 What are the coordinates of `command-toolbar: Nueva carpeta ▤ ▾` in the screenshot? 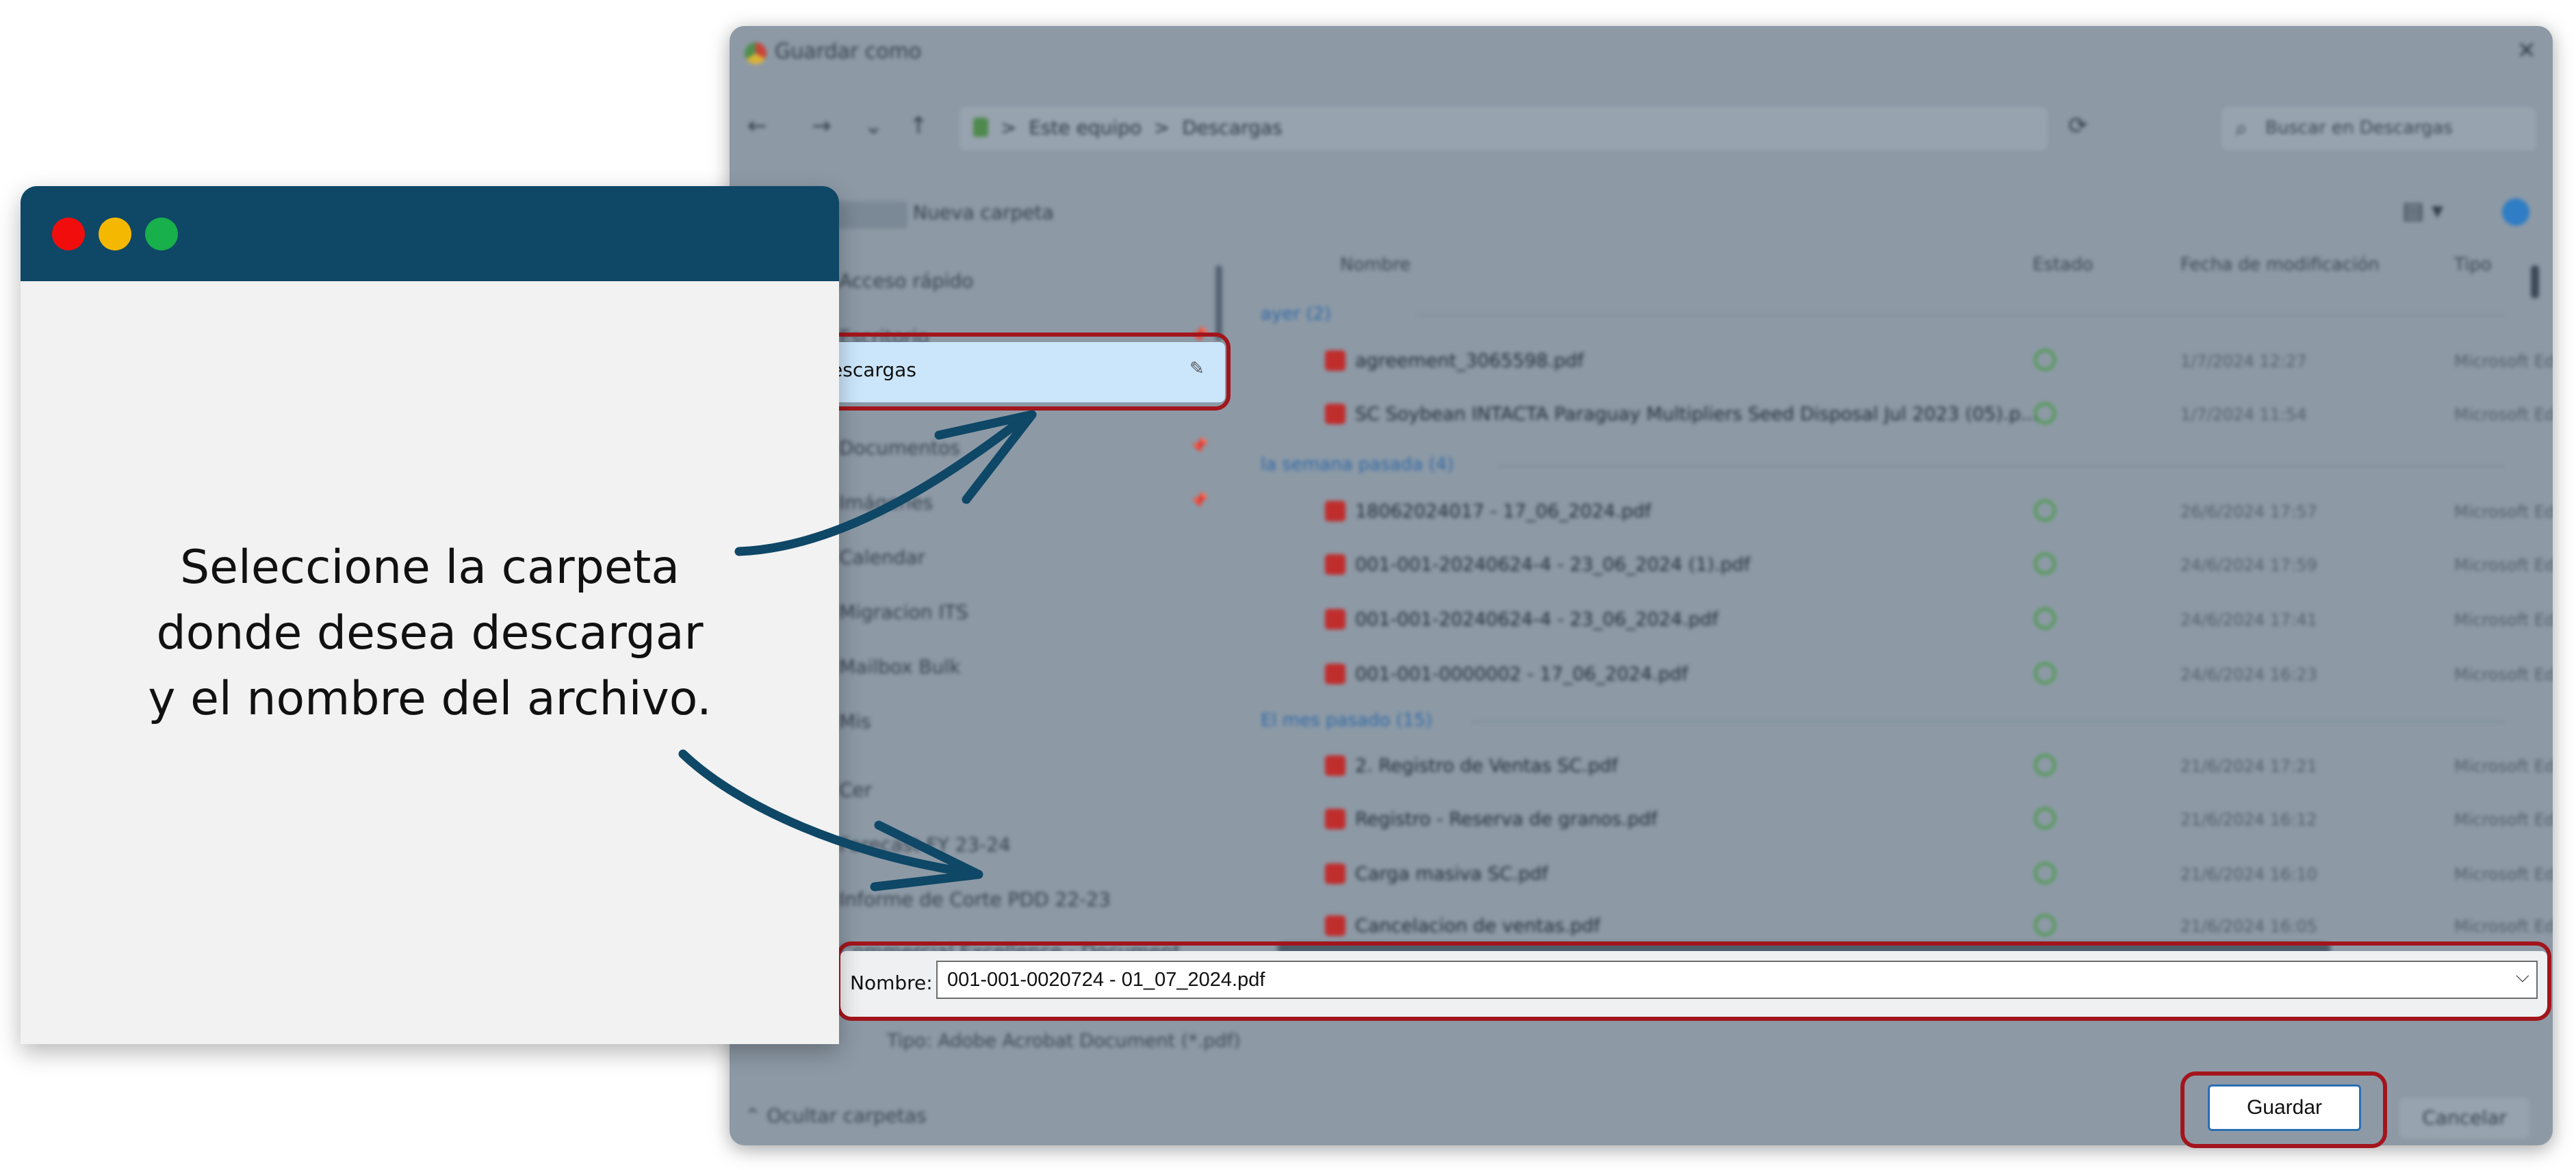 It's located at (1641, 213).